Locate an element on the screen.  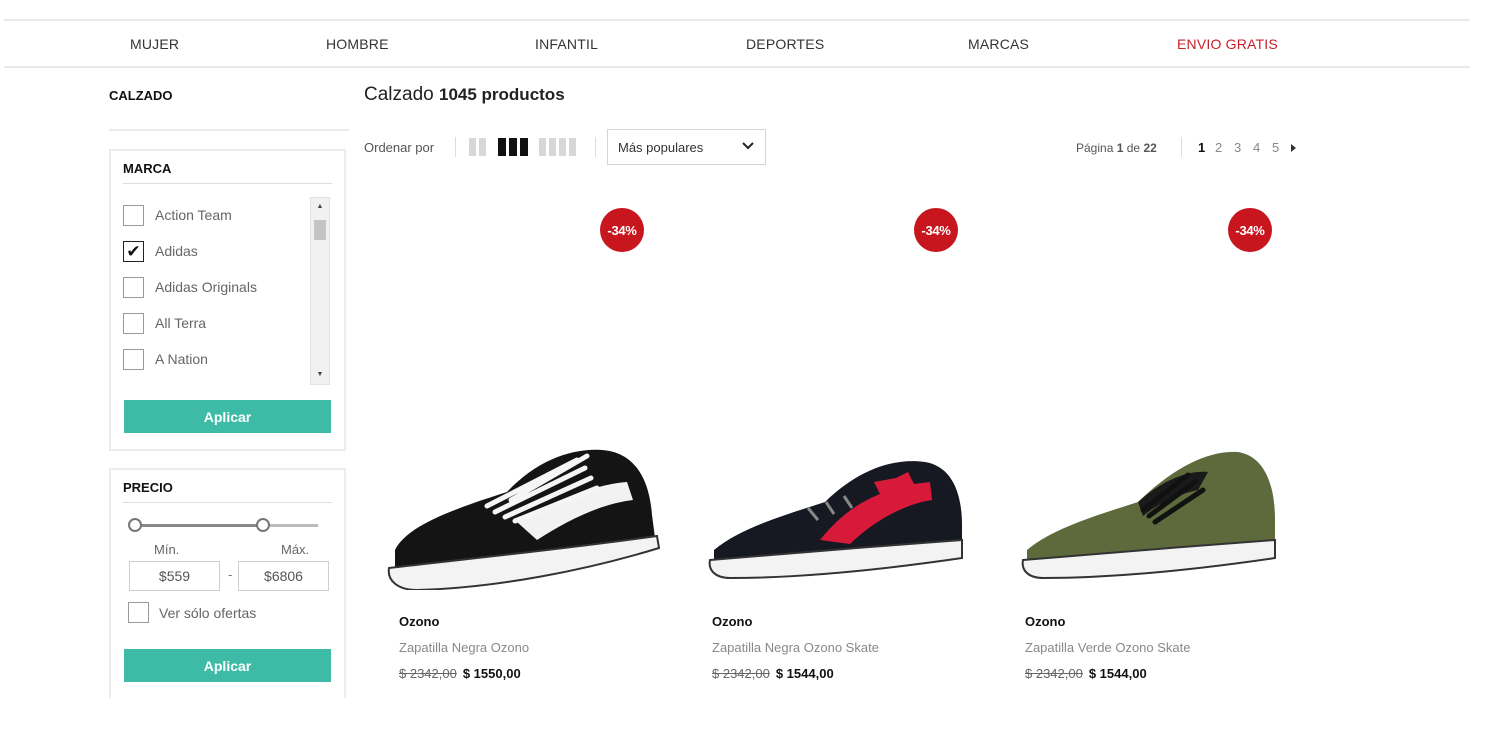
pagination-of: de is located at coordinates (1133, 148).